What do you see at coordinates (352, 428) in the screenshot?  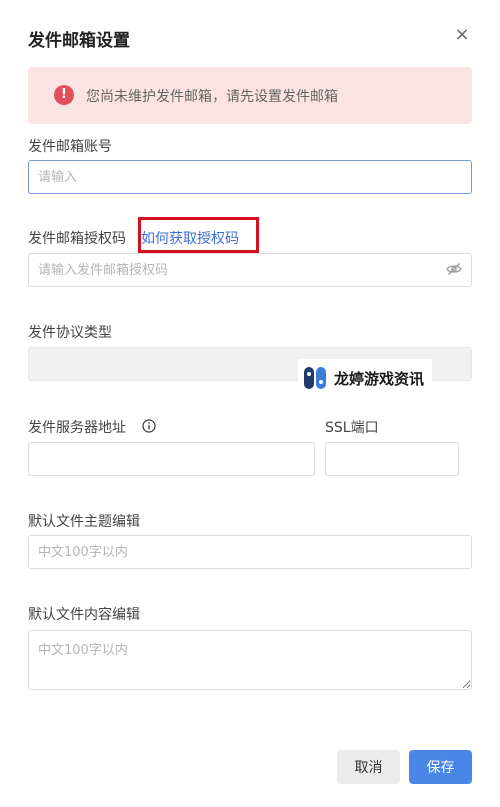 I see `ssl-port-label: SSL端口` at bounding box center [352, 428].